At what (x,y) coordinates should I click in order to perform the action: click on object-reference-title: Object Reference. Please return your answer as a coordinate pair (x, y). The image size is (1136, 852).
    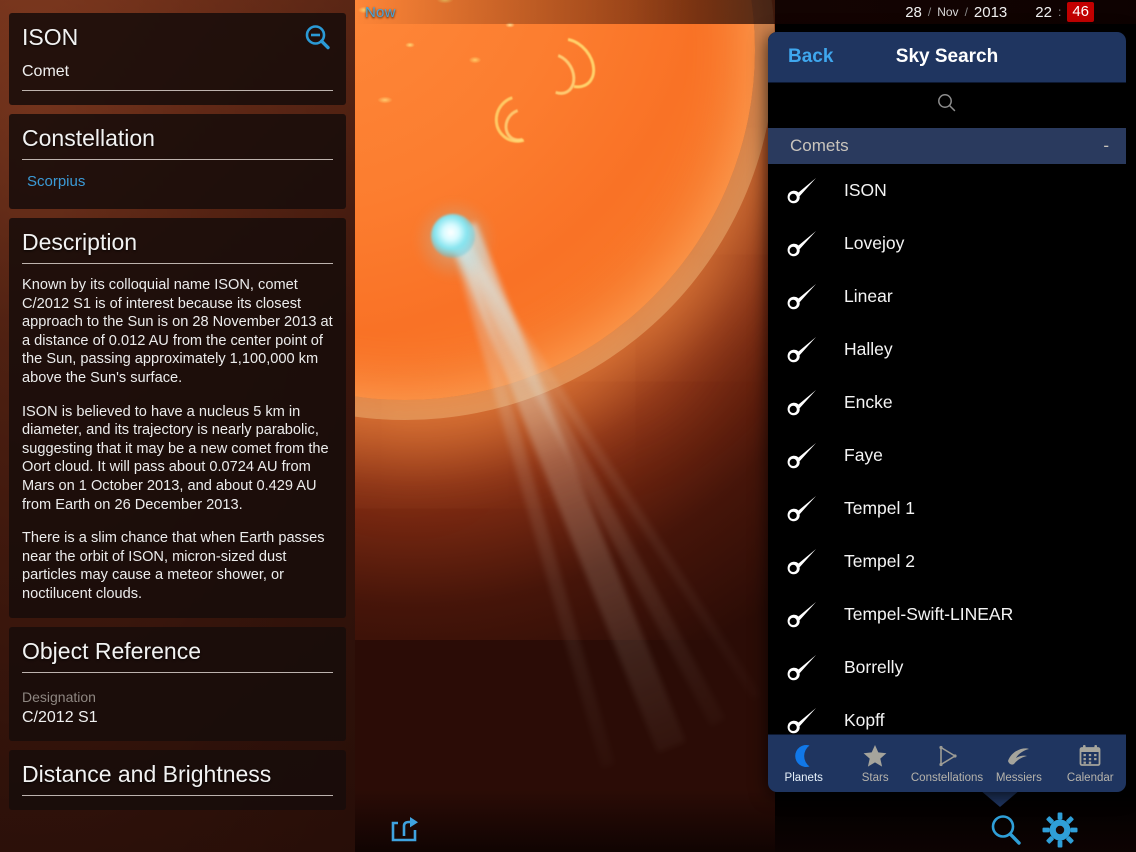
    Looking at the image, I should click on (111, 650).